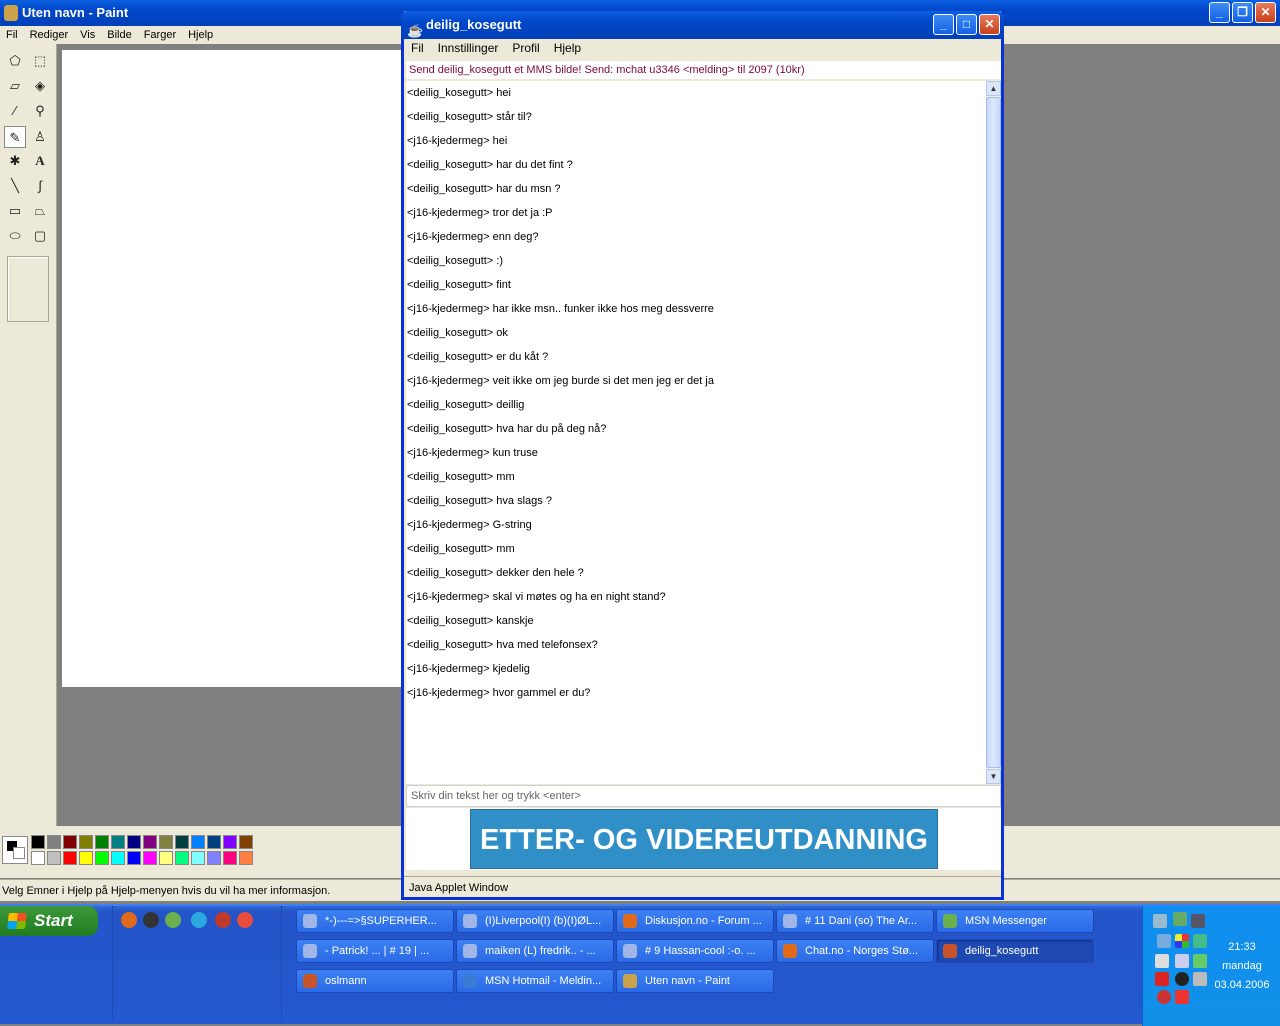 This screenshot has width=1280, height=1026. What do you see at coordinates (245, 920) in the screenshot?
I see `opera-icon` at bounding box center [245, 920].